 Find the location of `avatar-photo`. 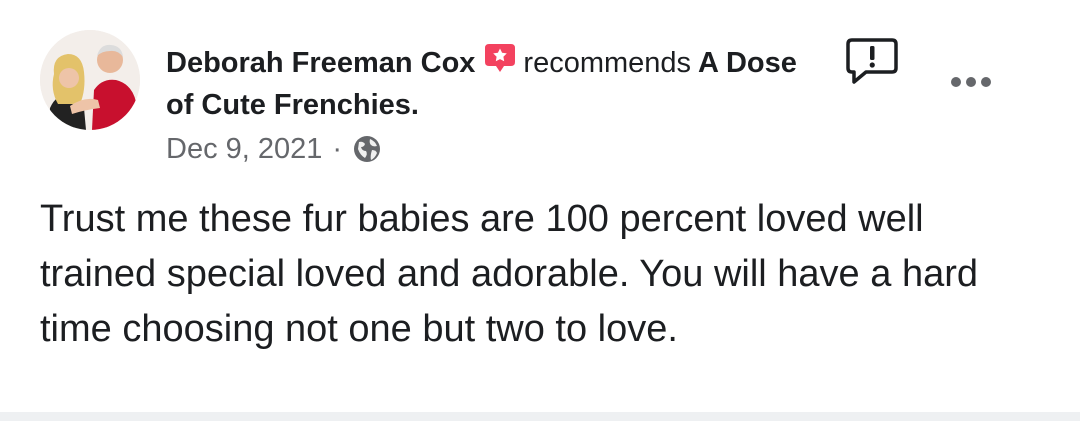

avatar-photo is located at coordinates (90, 80).